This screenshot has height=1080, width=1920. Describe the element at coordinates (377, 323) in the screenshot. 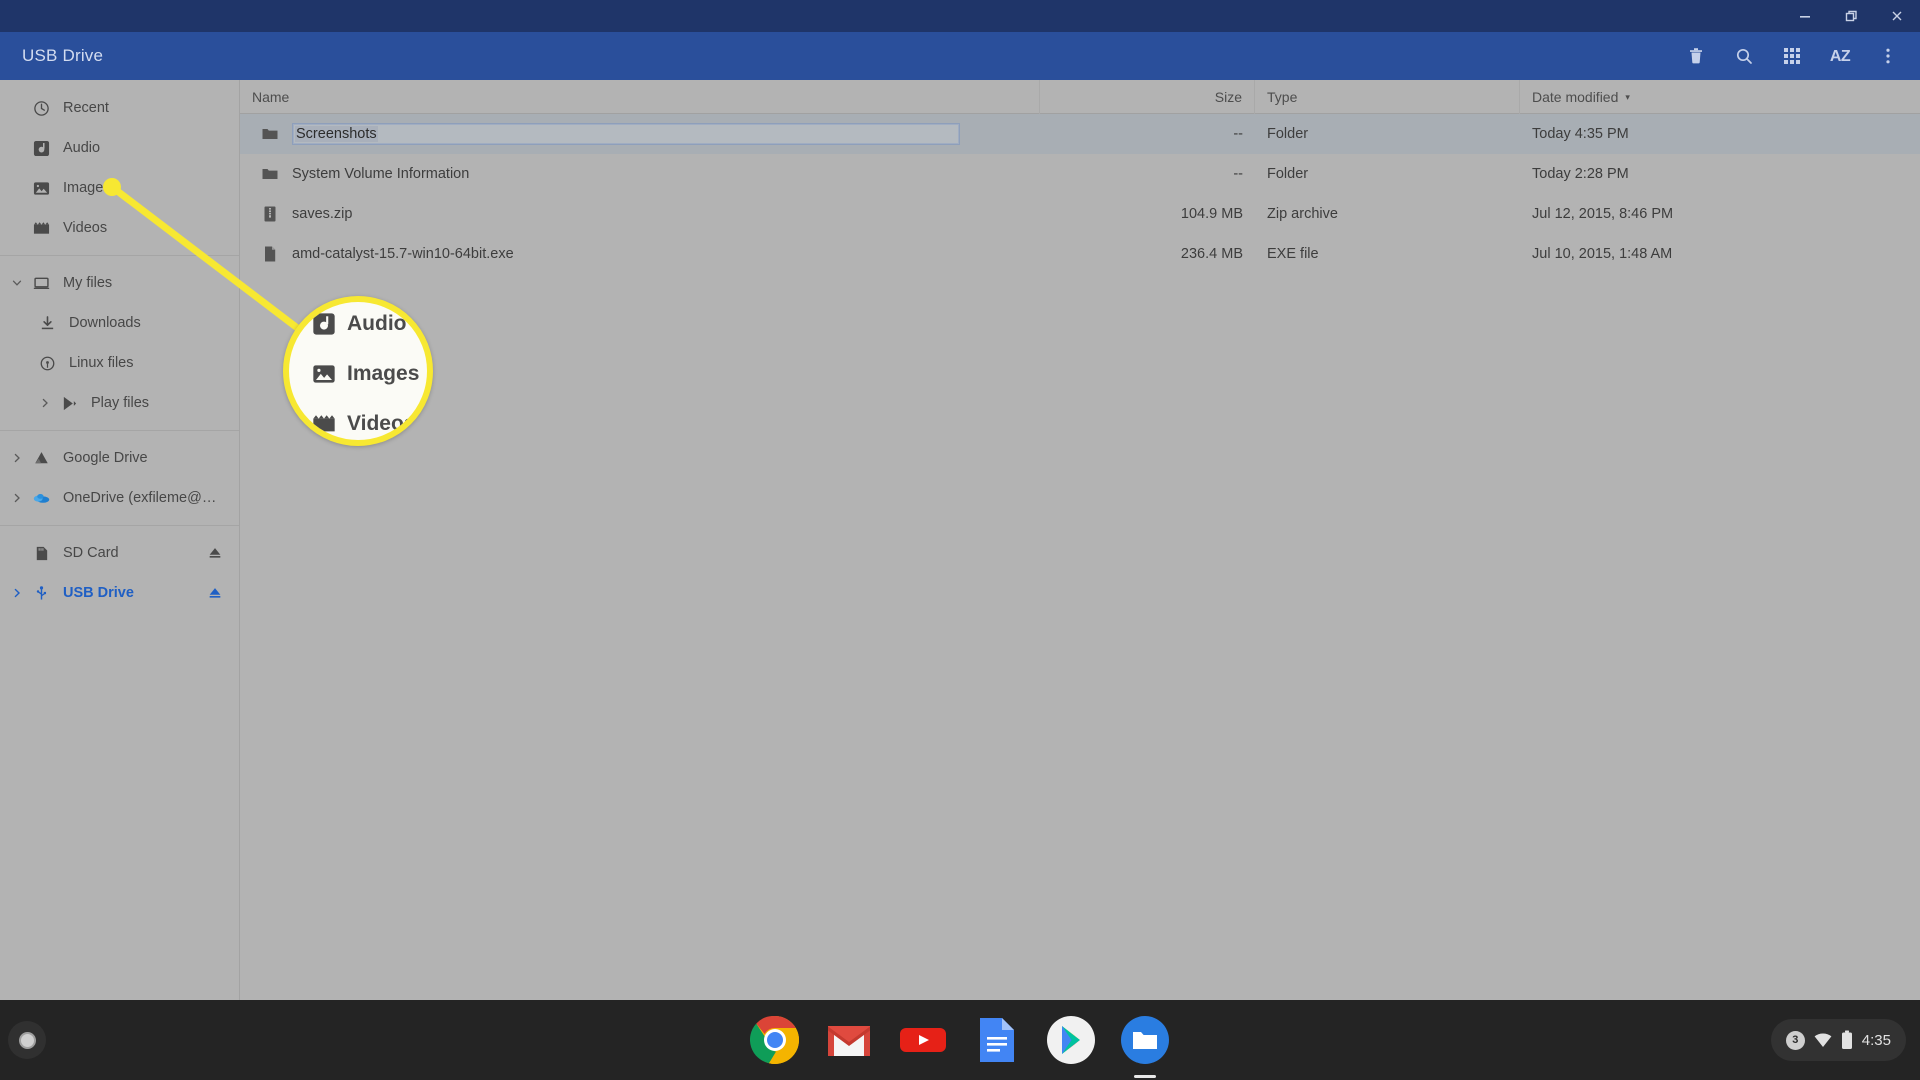

I see `magnified-item-label: Audio` at that location.